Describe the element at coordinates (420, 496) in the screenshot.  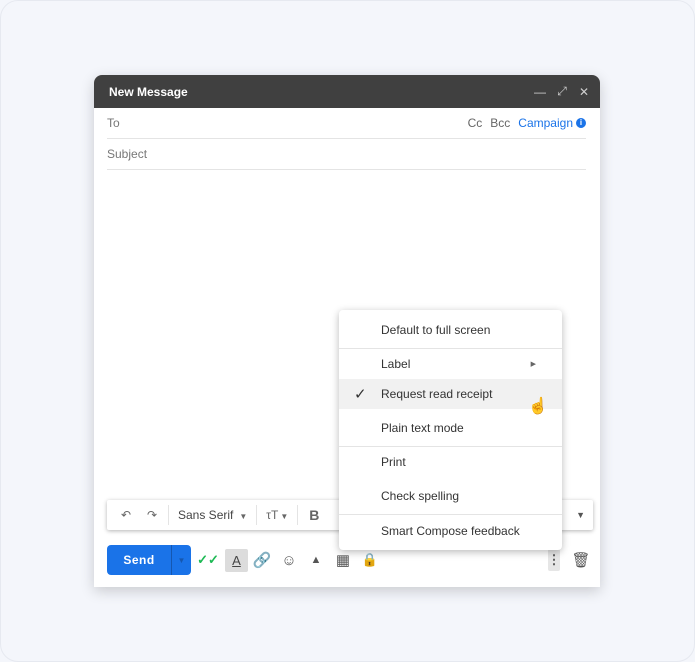
I see `menu-item-label: Check spelling` at that location.